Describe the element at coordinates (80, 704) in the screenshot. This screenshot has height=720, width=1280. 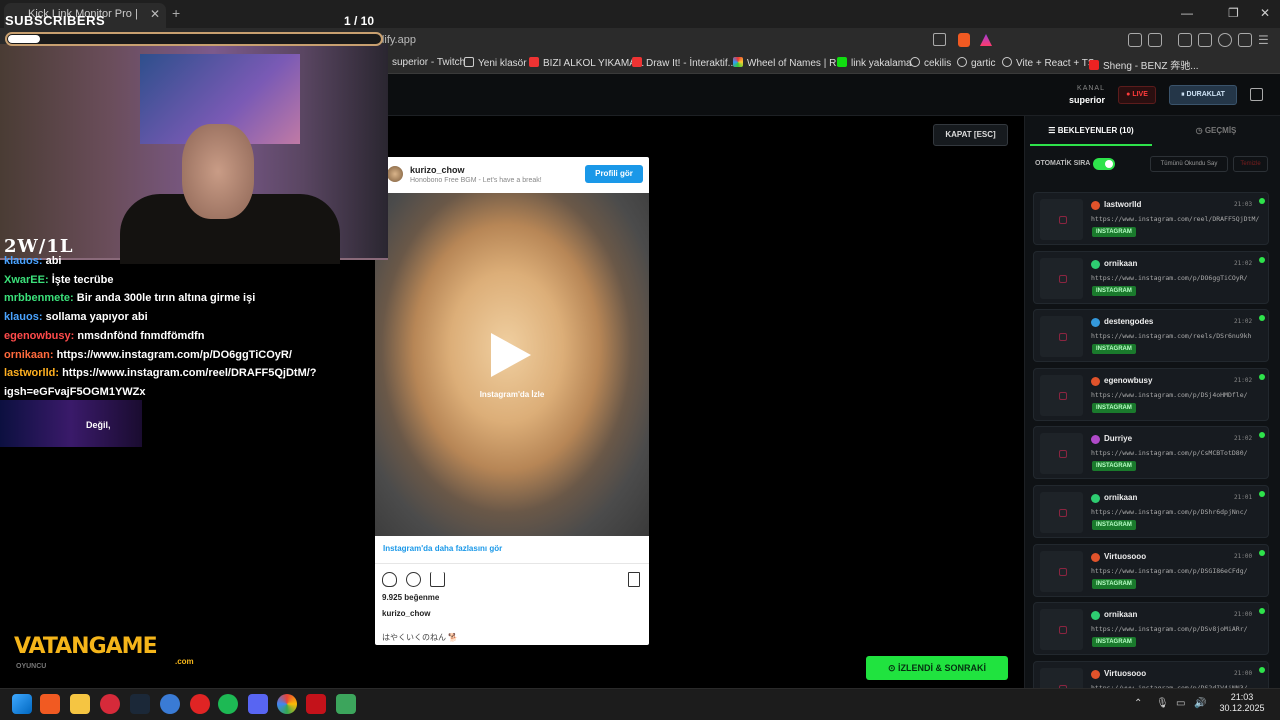
I see `file-explorer-icon` at that location.